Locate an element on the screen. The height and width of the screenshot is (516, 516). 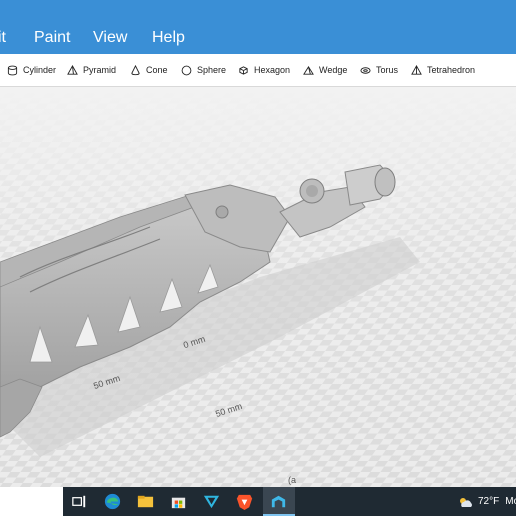
wedge-label: Wedge is located at coordinates (333, 70).